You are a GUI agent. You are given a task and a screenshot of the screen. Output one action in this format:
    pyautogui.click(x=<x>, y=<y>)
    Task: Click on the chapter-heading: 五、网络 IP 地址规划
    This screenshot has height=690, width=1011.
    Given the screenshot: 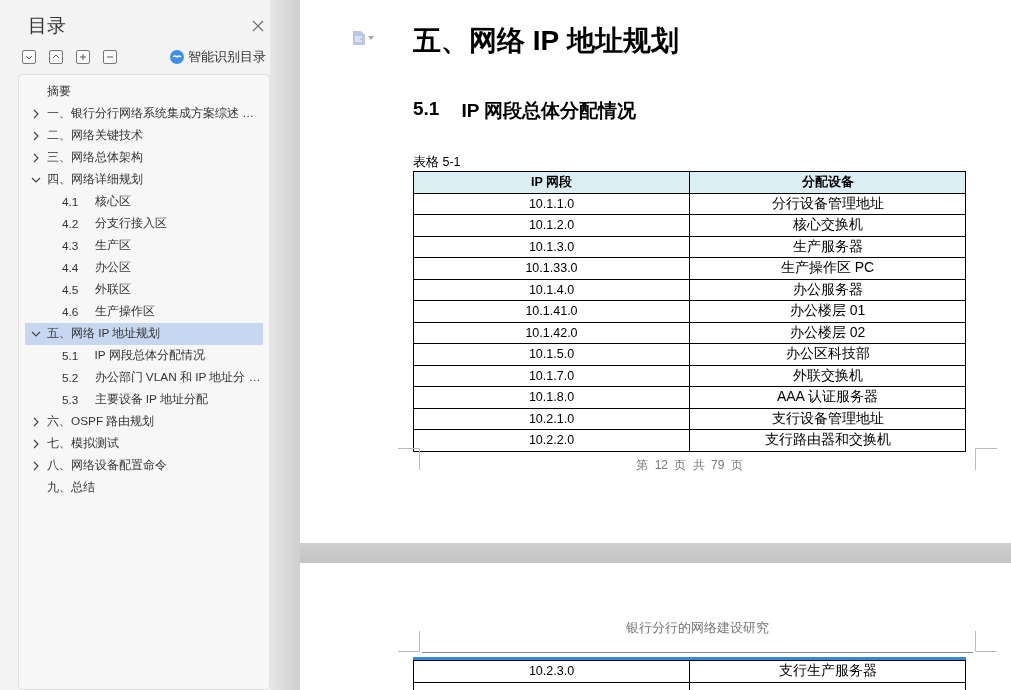 What is the action you would take?
    pyautogui.click(x=546, y=41)
    